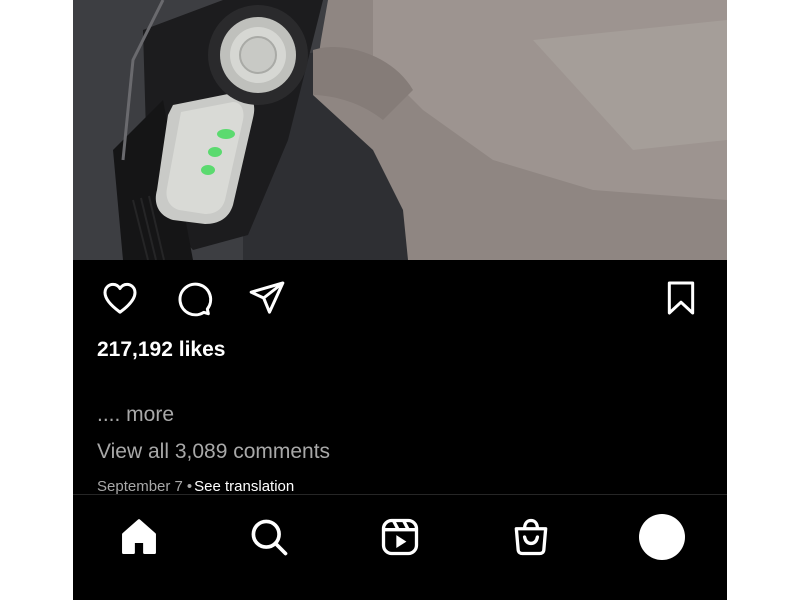  Describe the element at coordinates (140, 486) in the screenshot. I see `post-date: September 7` at that location.